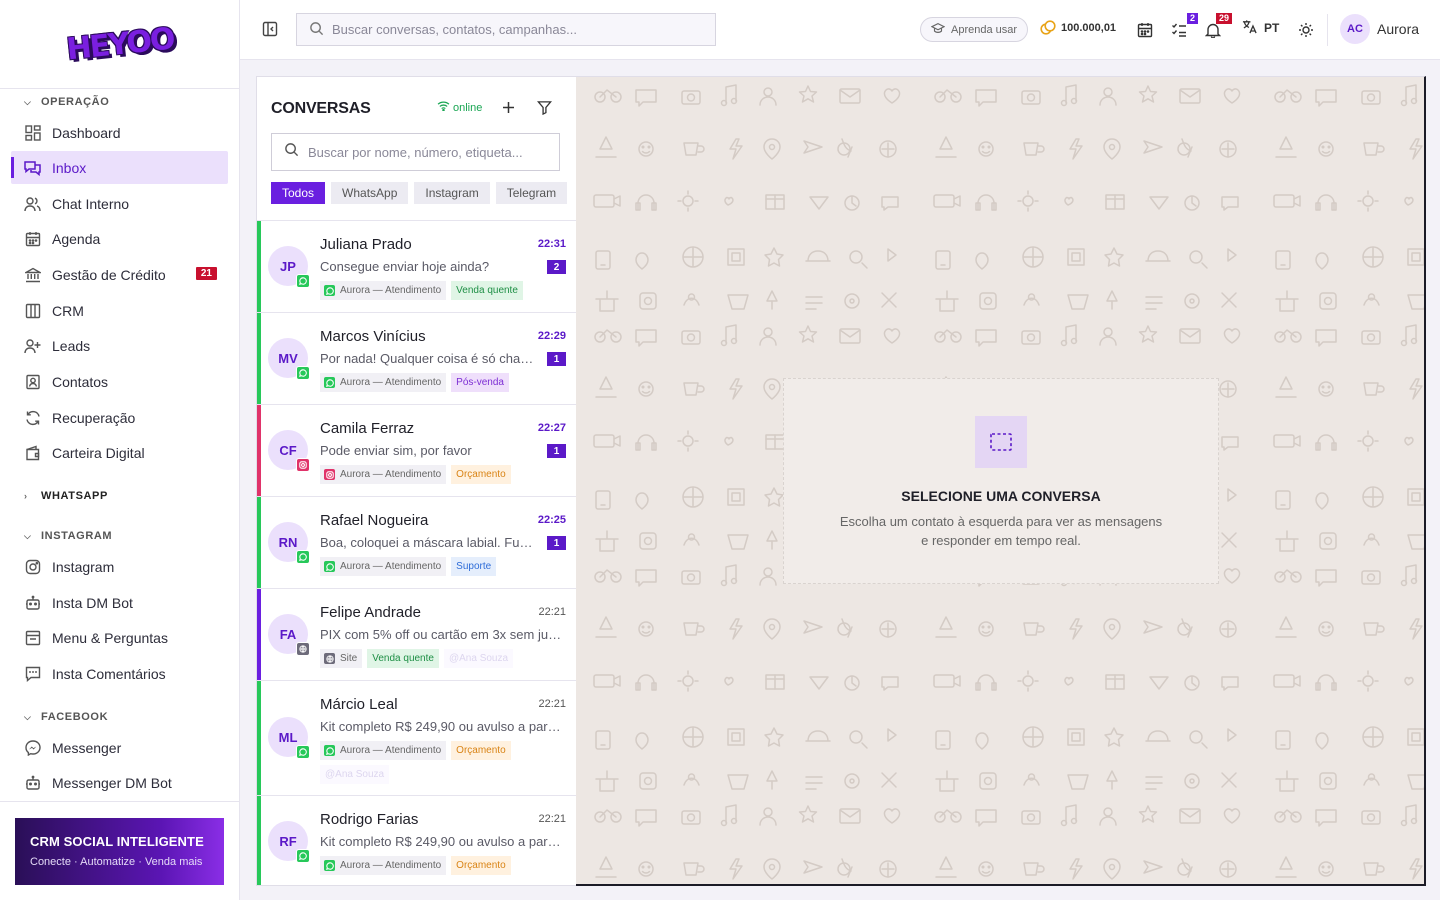  What do you see at coordinates (289, 451) in the screenshot?
I see `avatar: CF` at bounding box center [289, 451].